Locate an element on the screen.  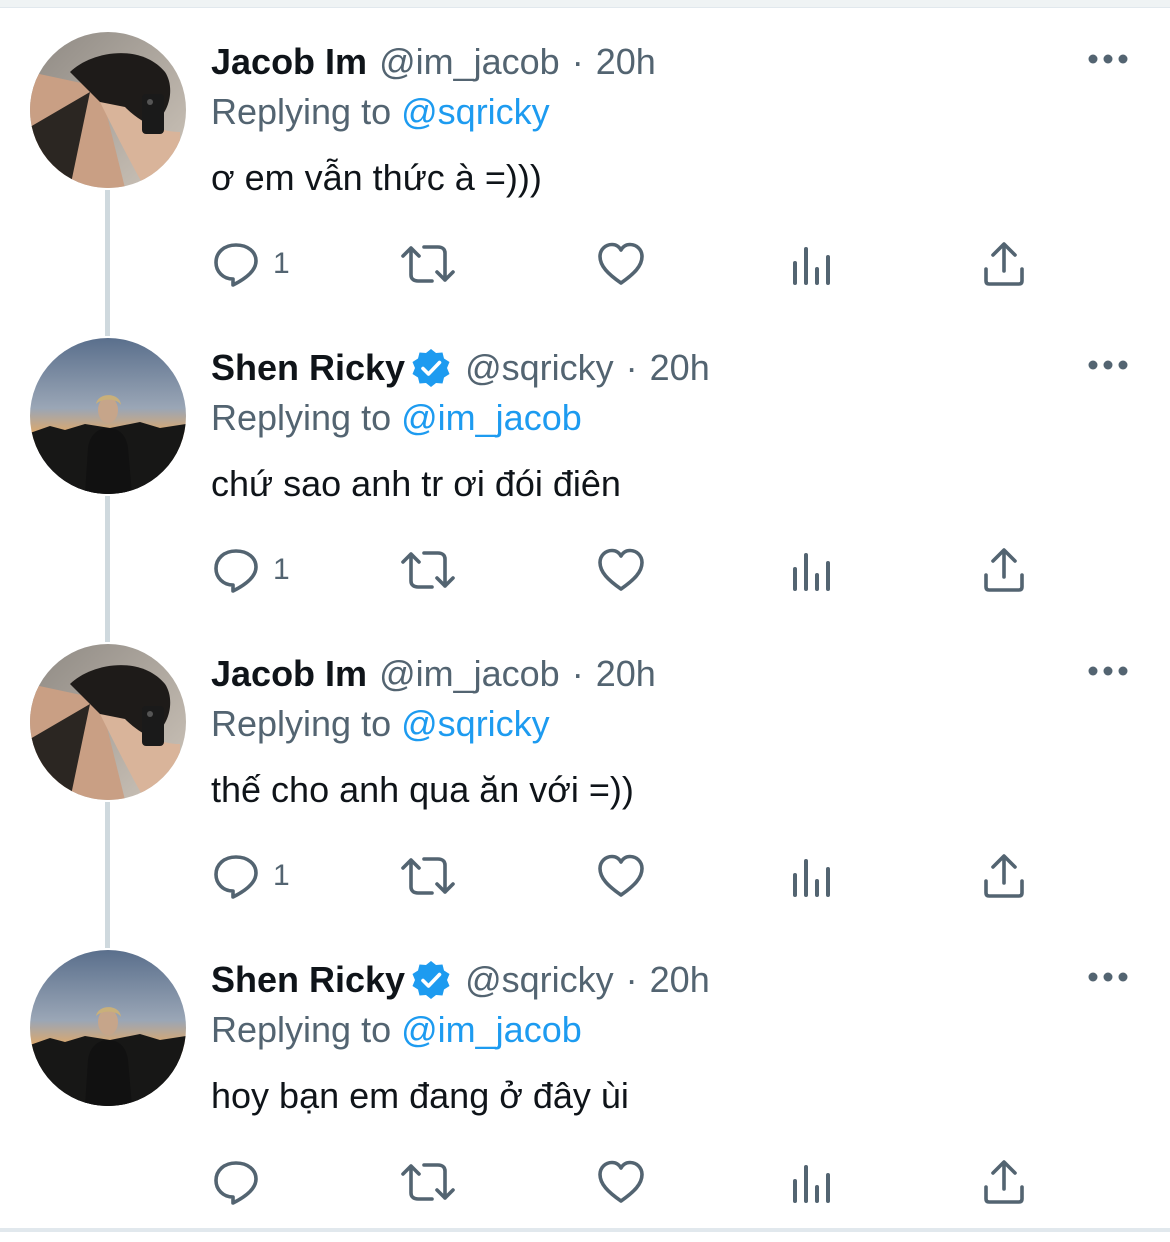
reply-button is located at coordinates (242, 1182).